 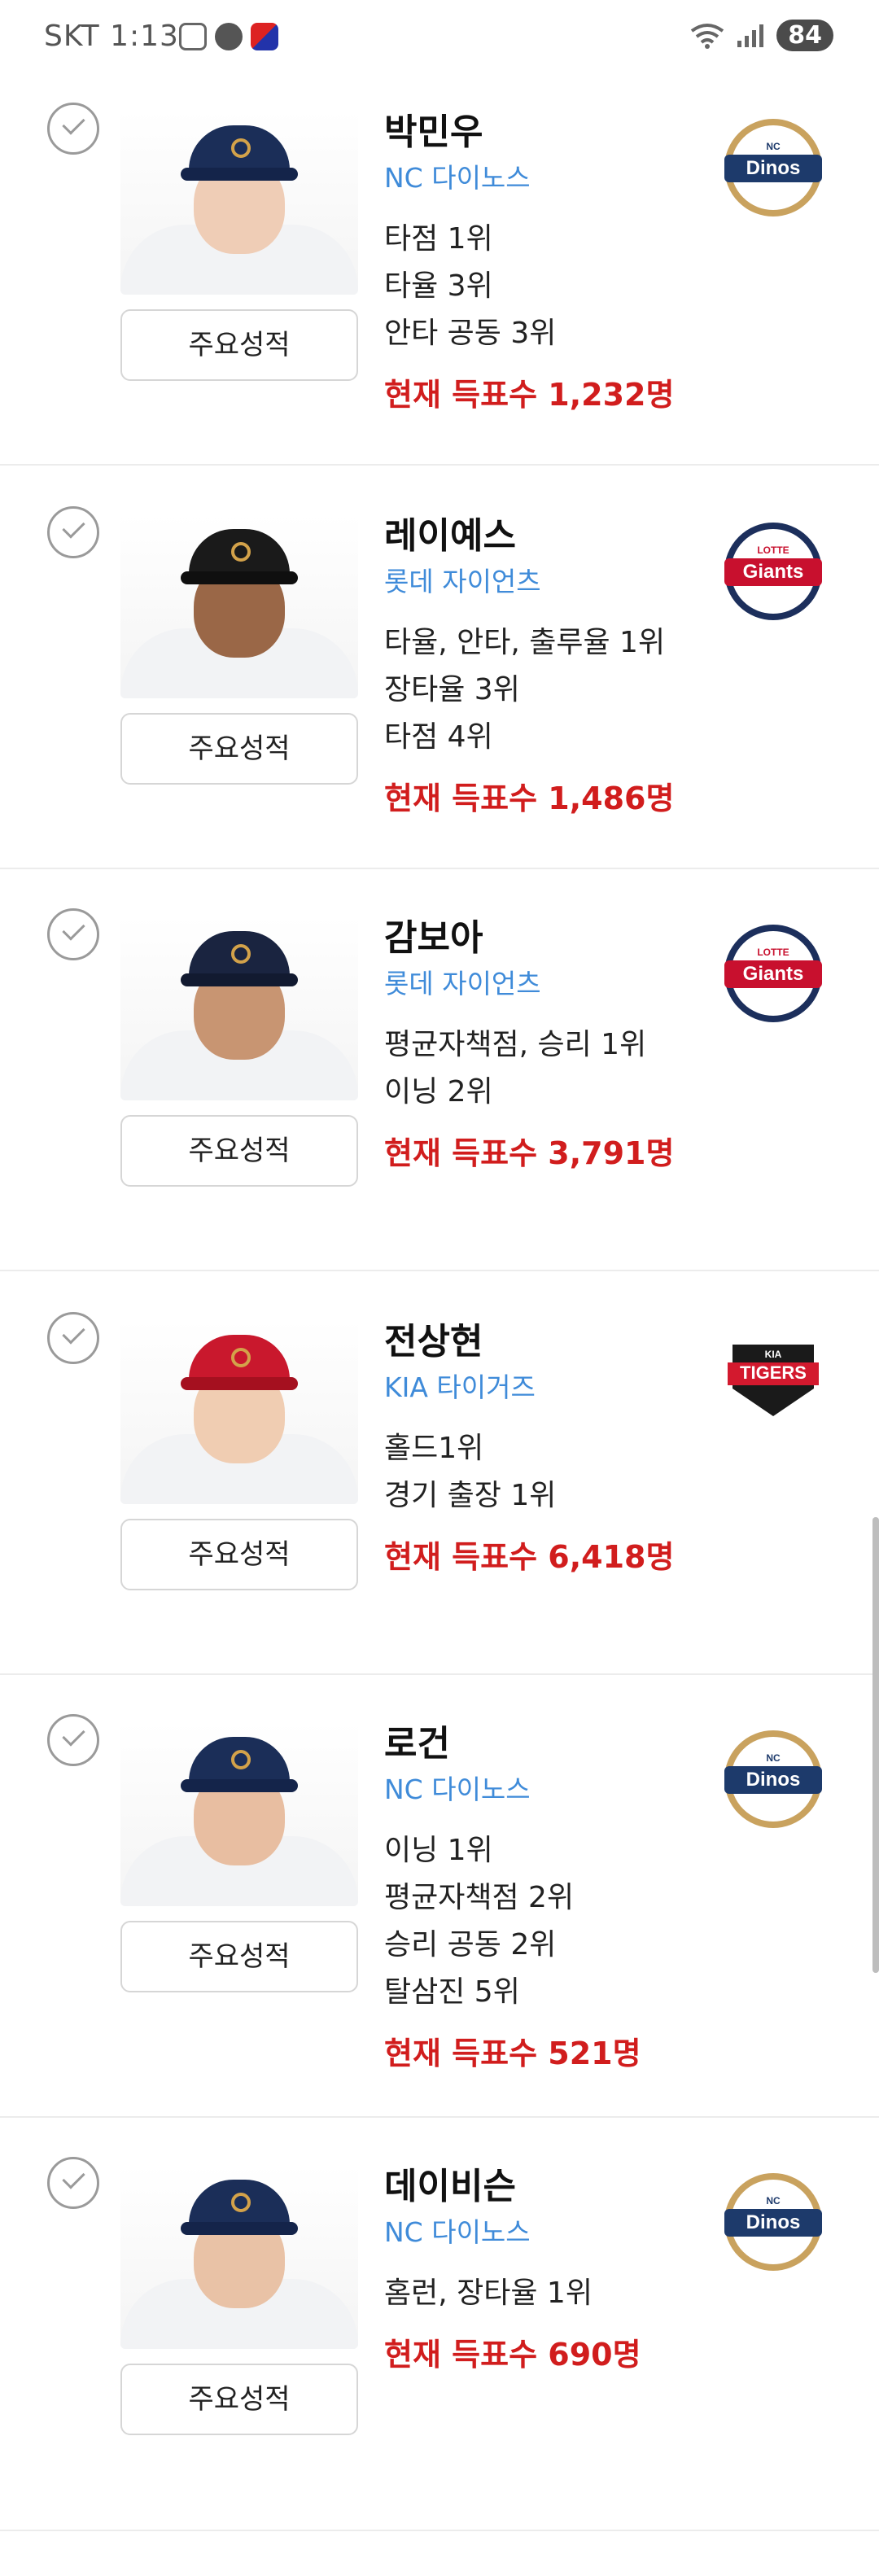 I want to click on player-name: 데이비슨, so click(x=450, y=2186).